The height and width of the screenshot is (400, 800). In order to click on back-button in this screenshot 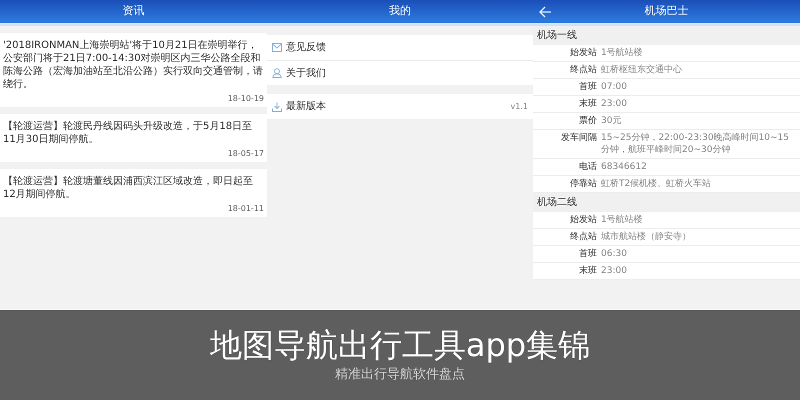, I will do `click(545, 11)`.